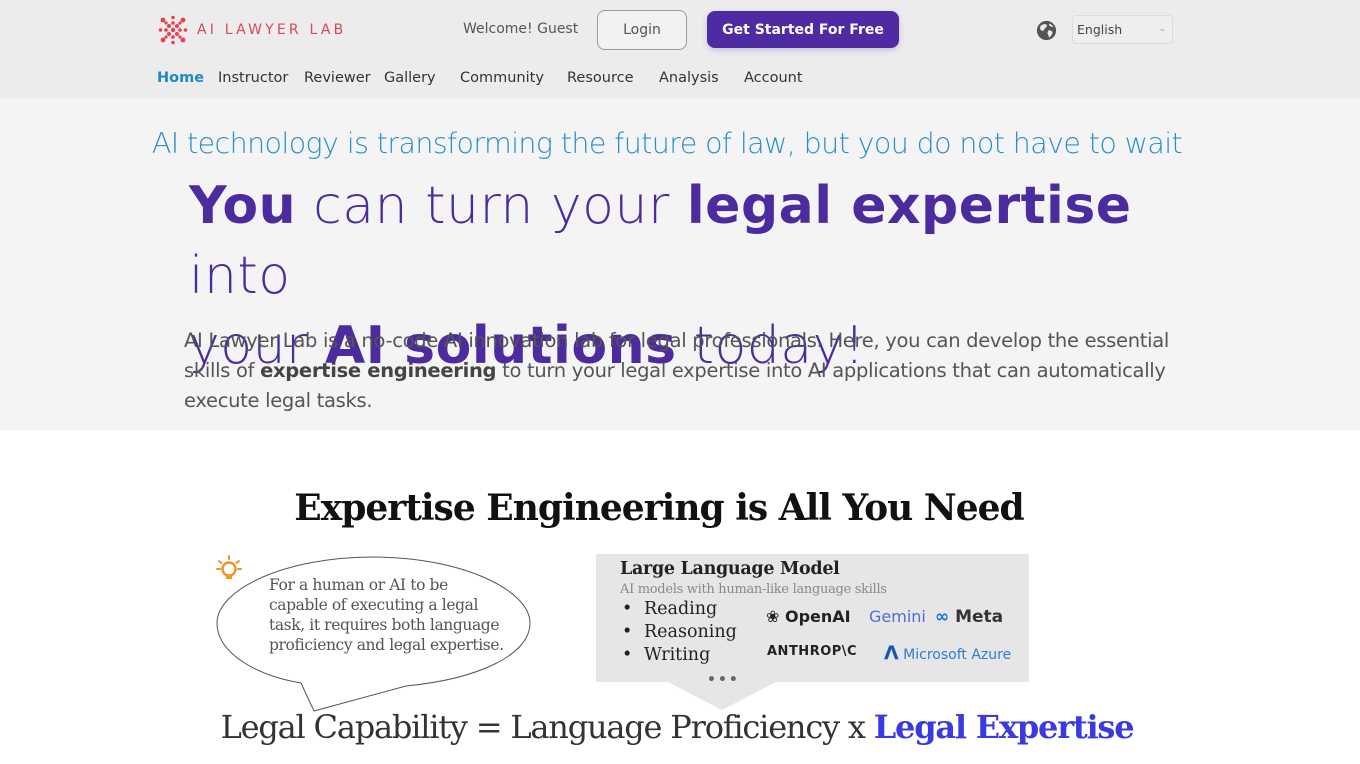 Image resolution: width=1360 pixels, height=764 pixels. What do you see at coordinates (378, 370) in the screenshot?
I see `intro-bold: expertise engineering` at bounding box center [378, 370].